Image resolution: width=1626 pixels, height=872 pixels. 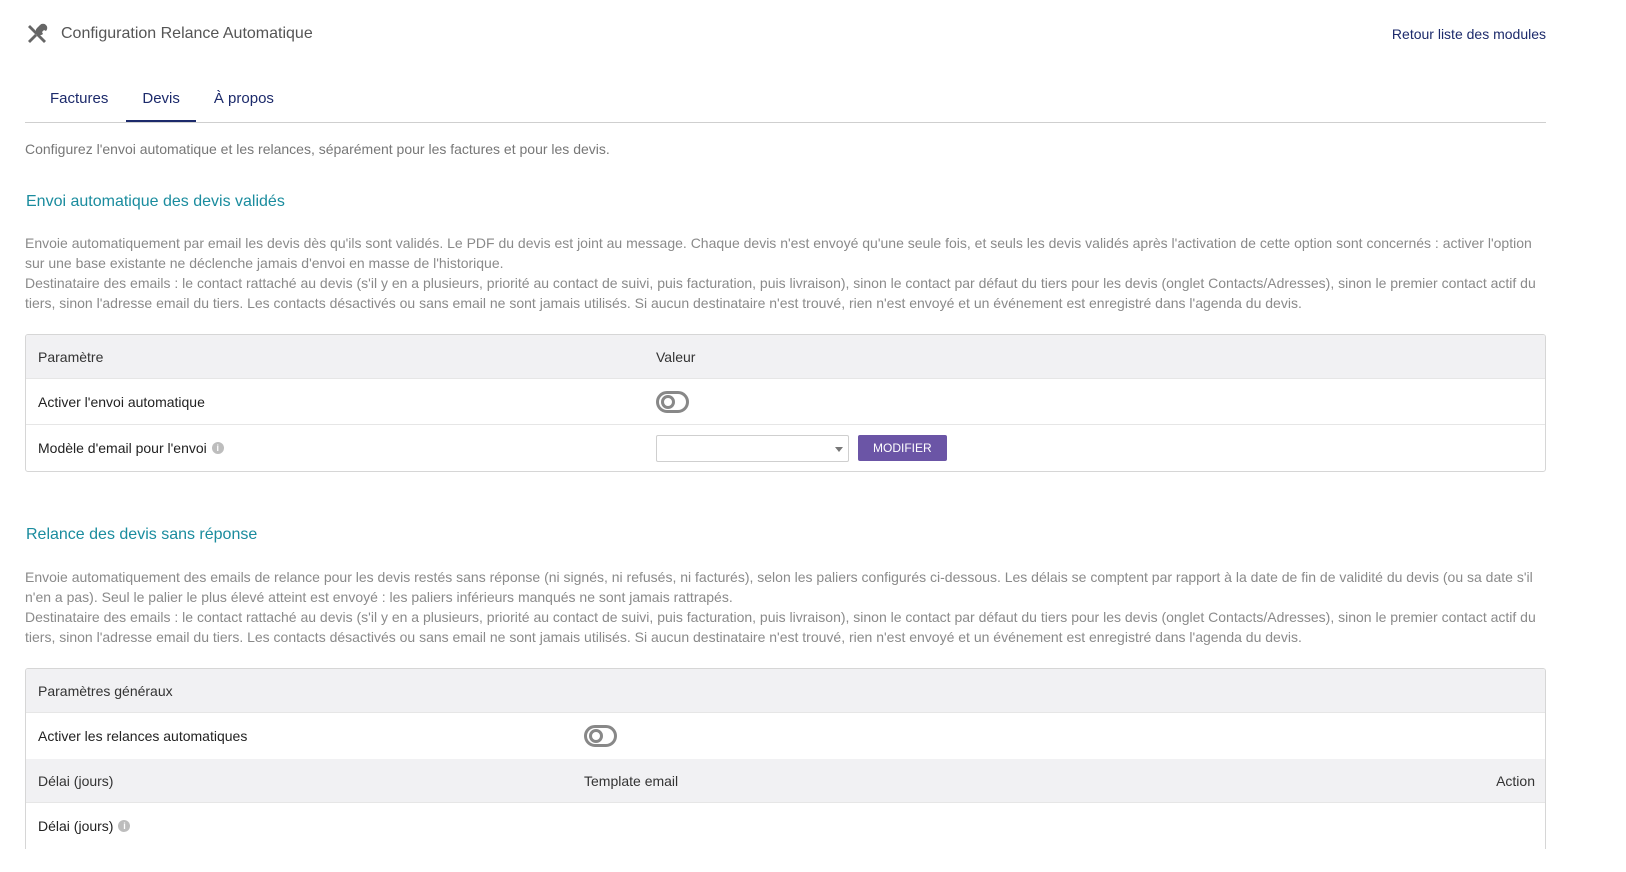 What do you see at coordinates (785, 357) in the screenshot?
I see `table-header: Paramètre Valeur` at bounding box center [785, 357].